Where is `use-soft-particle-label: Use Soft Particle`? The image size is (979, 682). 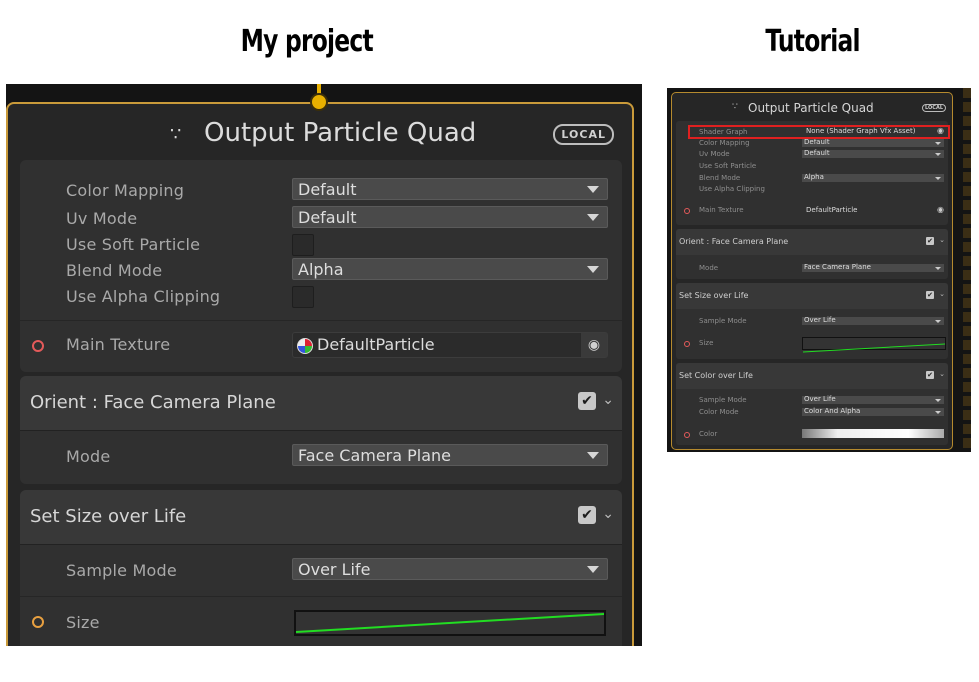
use-soft-particle-label: Use Soft Particle is located at coordinates (728, 166).